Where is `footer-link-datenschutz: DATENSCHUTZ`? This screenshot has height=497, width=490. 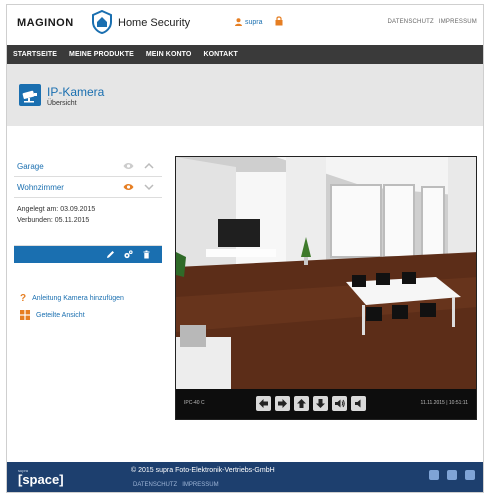
footer-link-datenschutz: DATENSCHUTZ is located at coordinates (155, 485).